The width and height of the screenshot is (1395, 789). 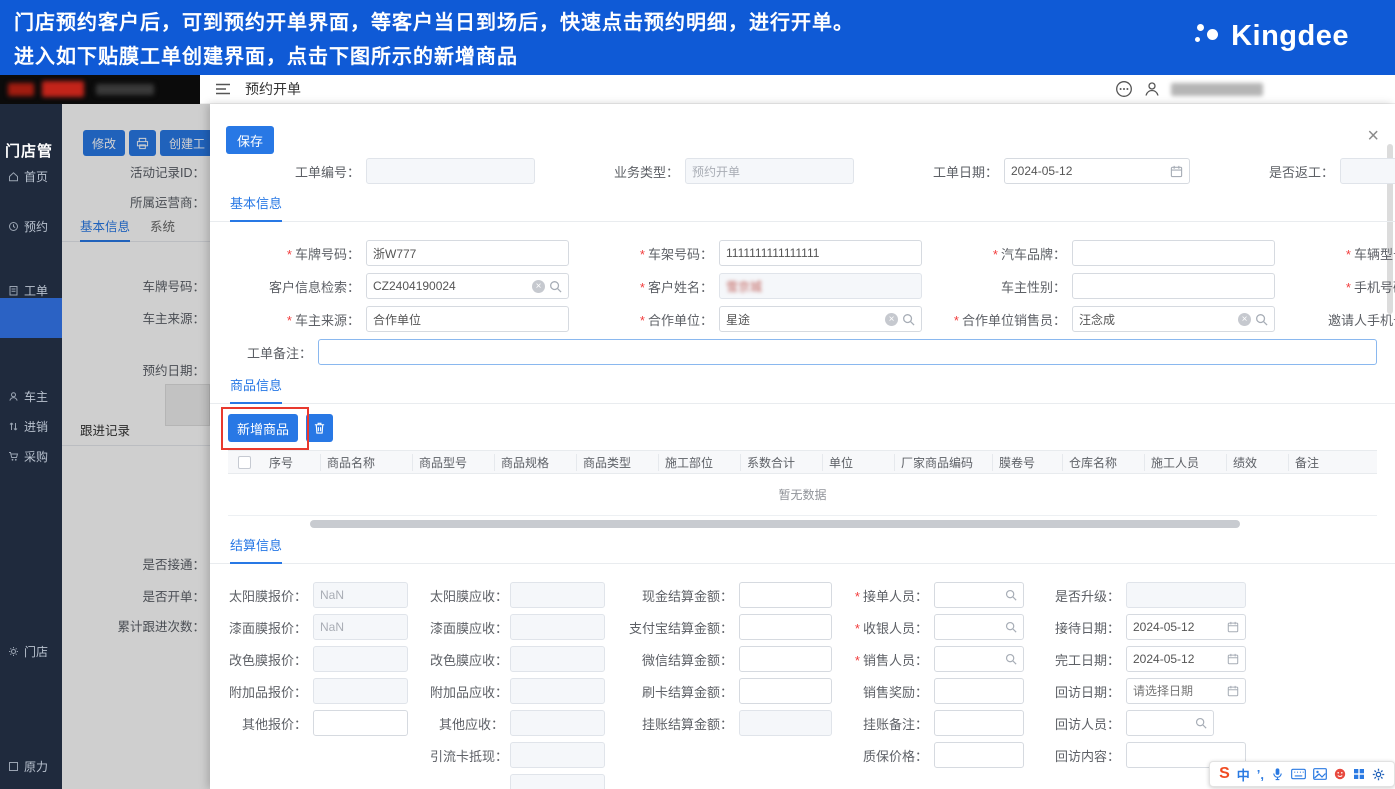 I want to click on customer-search-input-box: ×, so click(x=467, y=286).